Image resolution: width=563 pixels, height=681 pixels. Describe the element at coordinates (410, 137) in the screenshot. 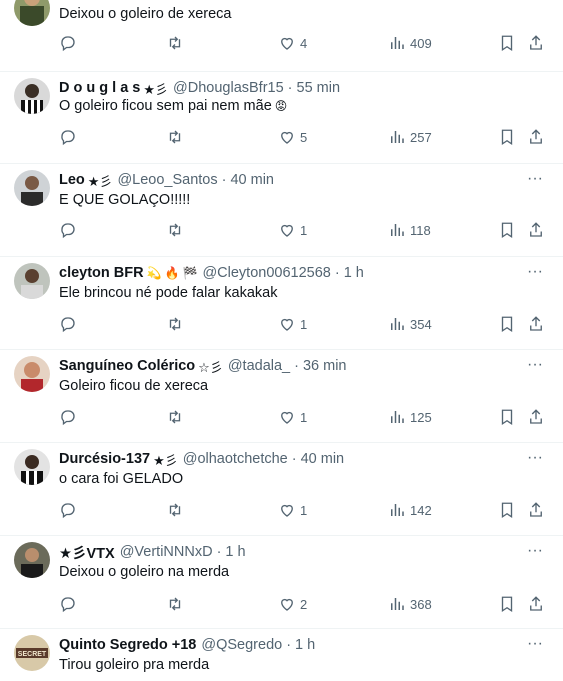

I see `views-button: 257` at that location.